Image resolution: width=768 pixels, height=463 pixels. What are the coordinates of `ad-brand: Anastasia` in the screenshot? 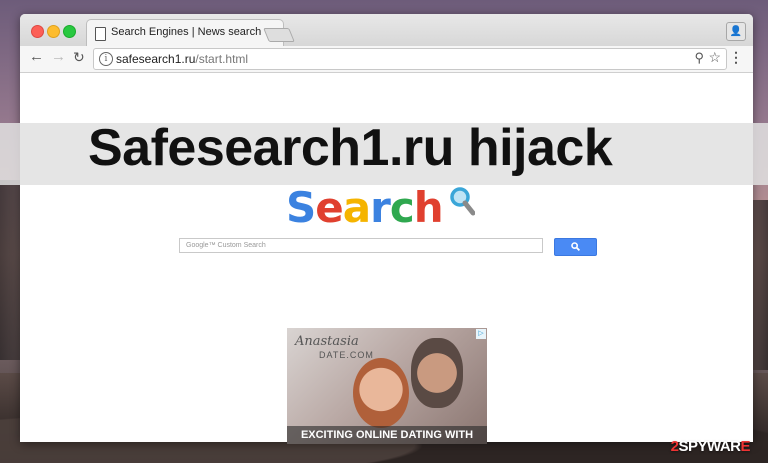 It's located at (327, 341).